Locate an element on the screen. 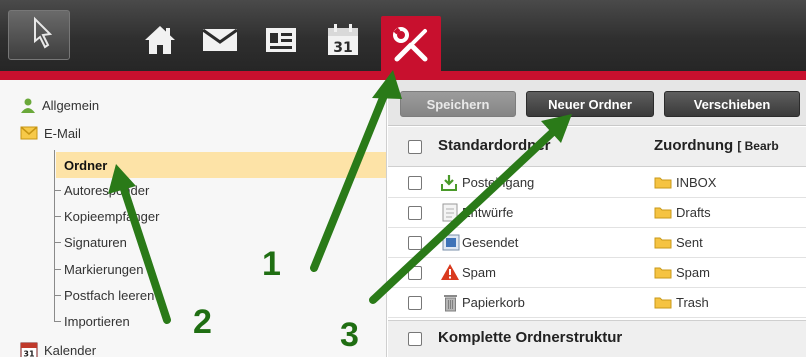  sent-icon is located at coordinates (451, 244).